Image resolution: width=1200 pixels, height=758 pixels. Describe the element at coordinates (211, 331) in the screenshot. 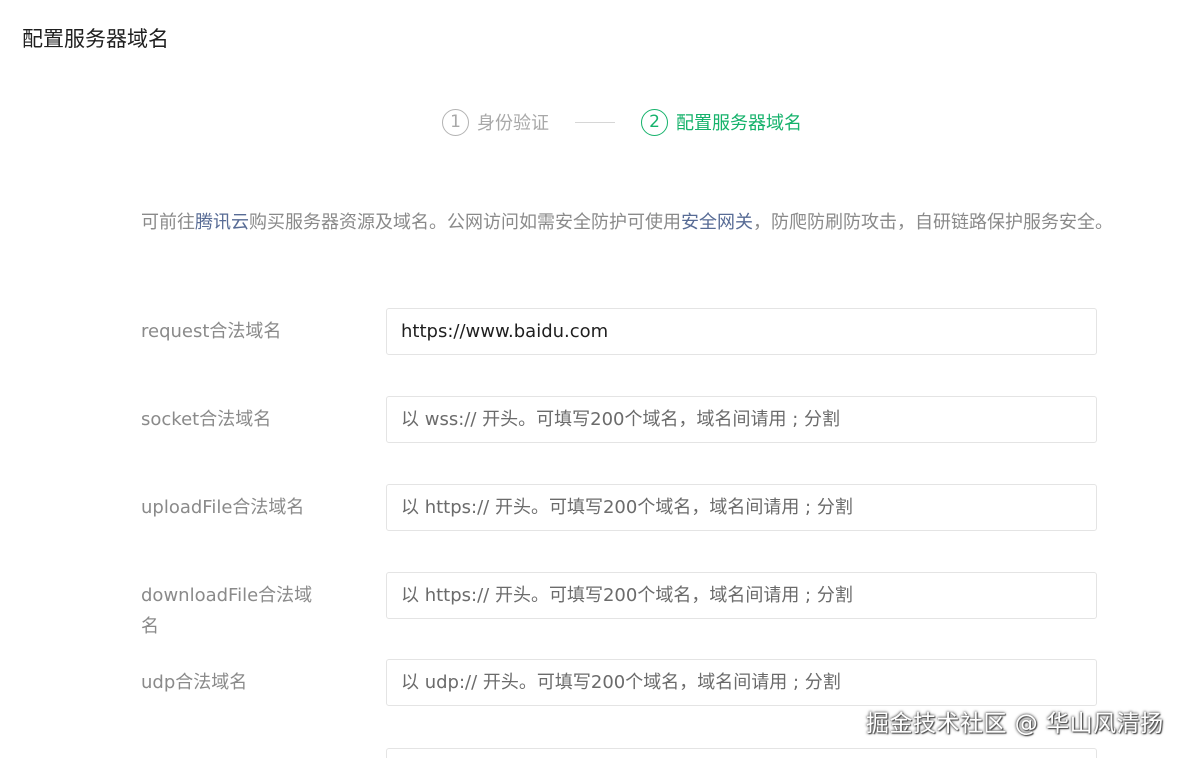

I see `field-label: request合法域名` at that location.